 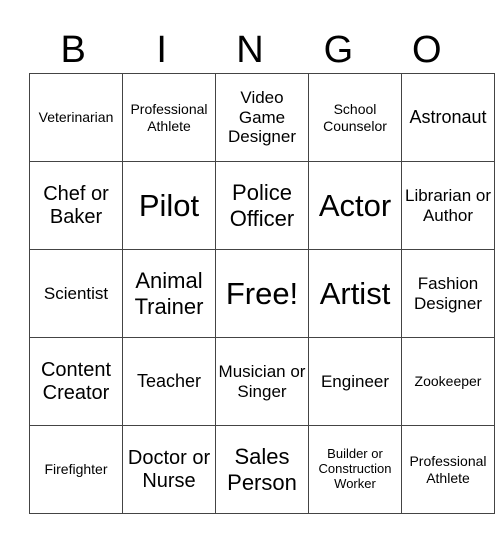 I want to click on bingo-cell: Engineer, so click(x=355, y=381).